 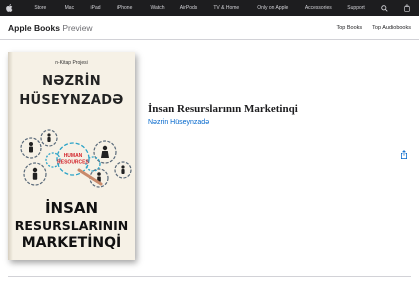 What do you see at coordinates (71, 208) in the screenshot?
I see `cover-title-line1: İNSAN` at bounding box center [71, 208].